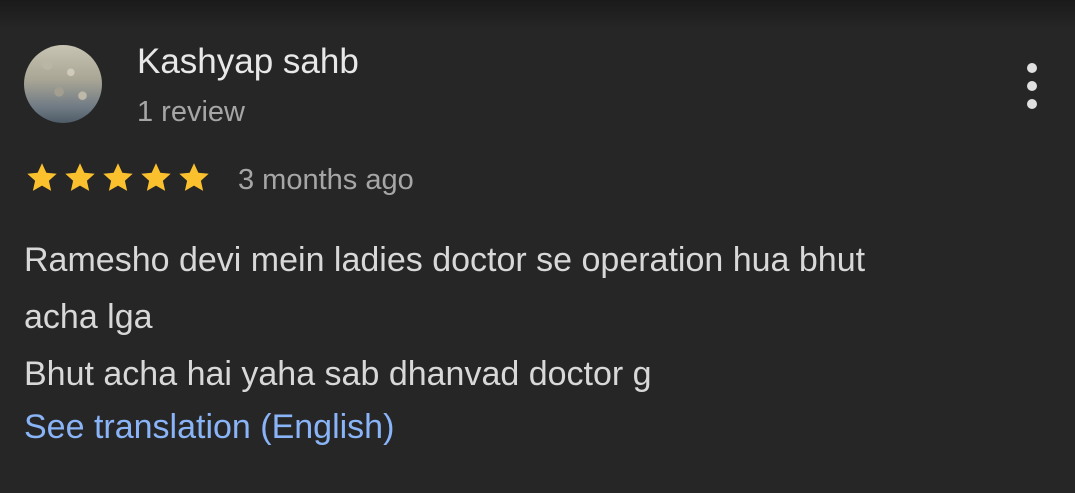  Describe the element at coordinates (63, 84) in the screenshot. I see `avatar` at that location.